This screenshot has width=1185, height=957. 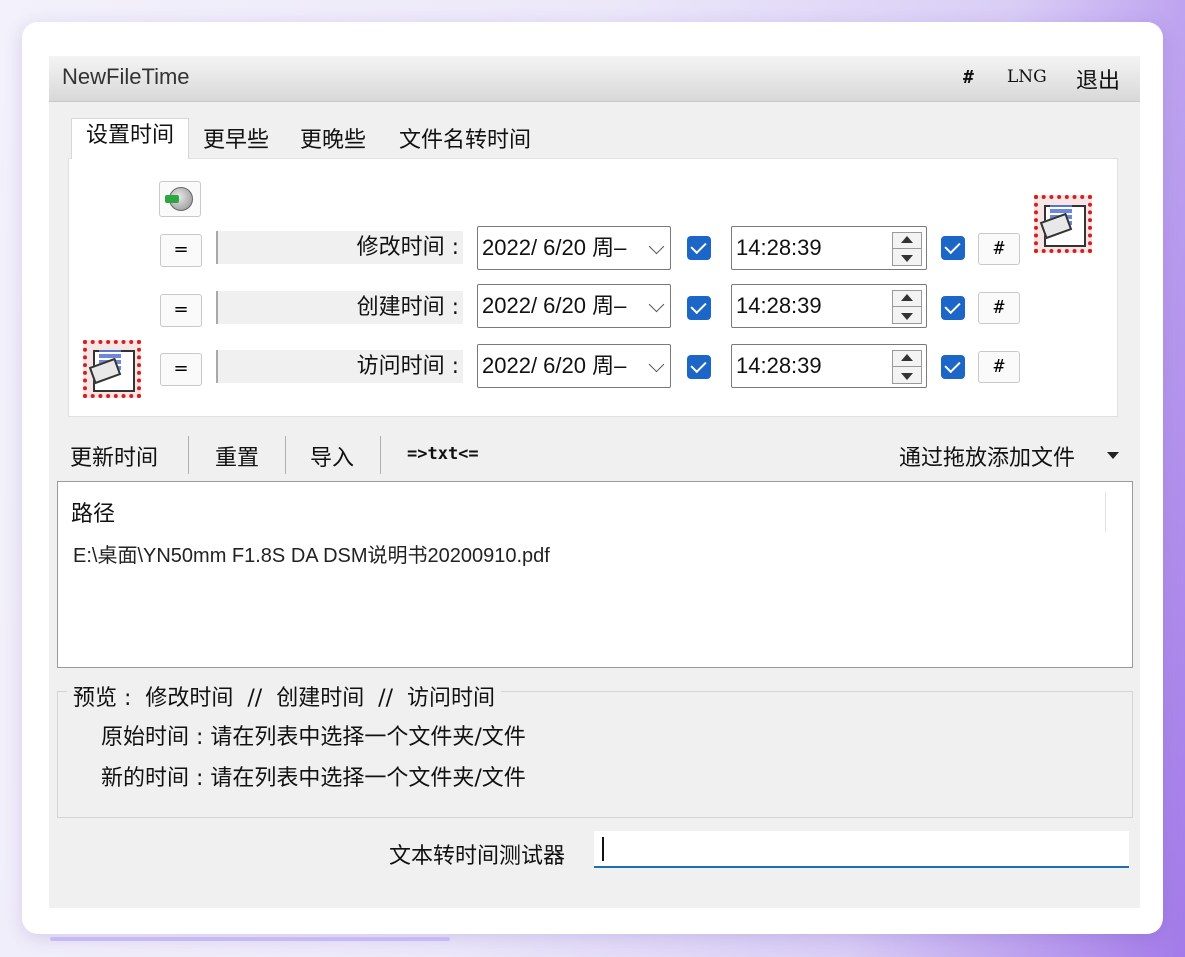 I want to click on accessed-label: 访问时间 :, so click(x=407, y=366).